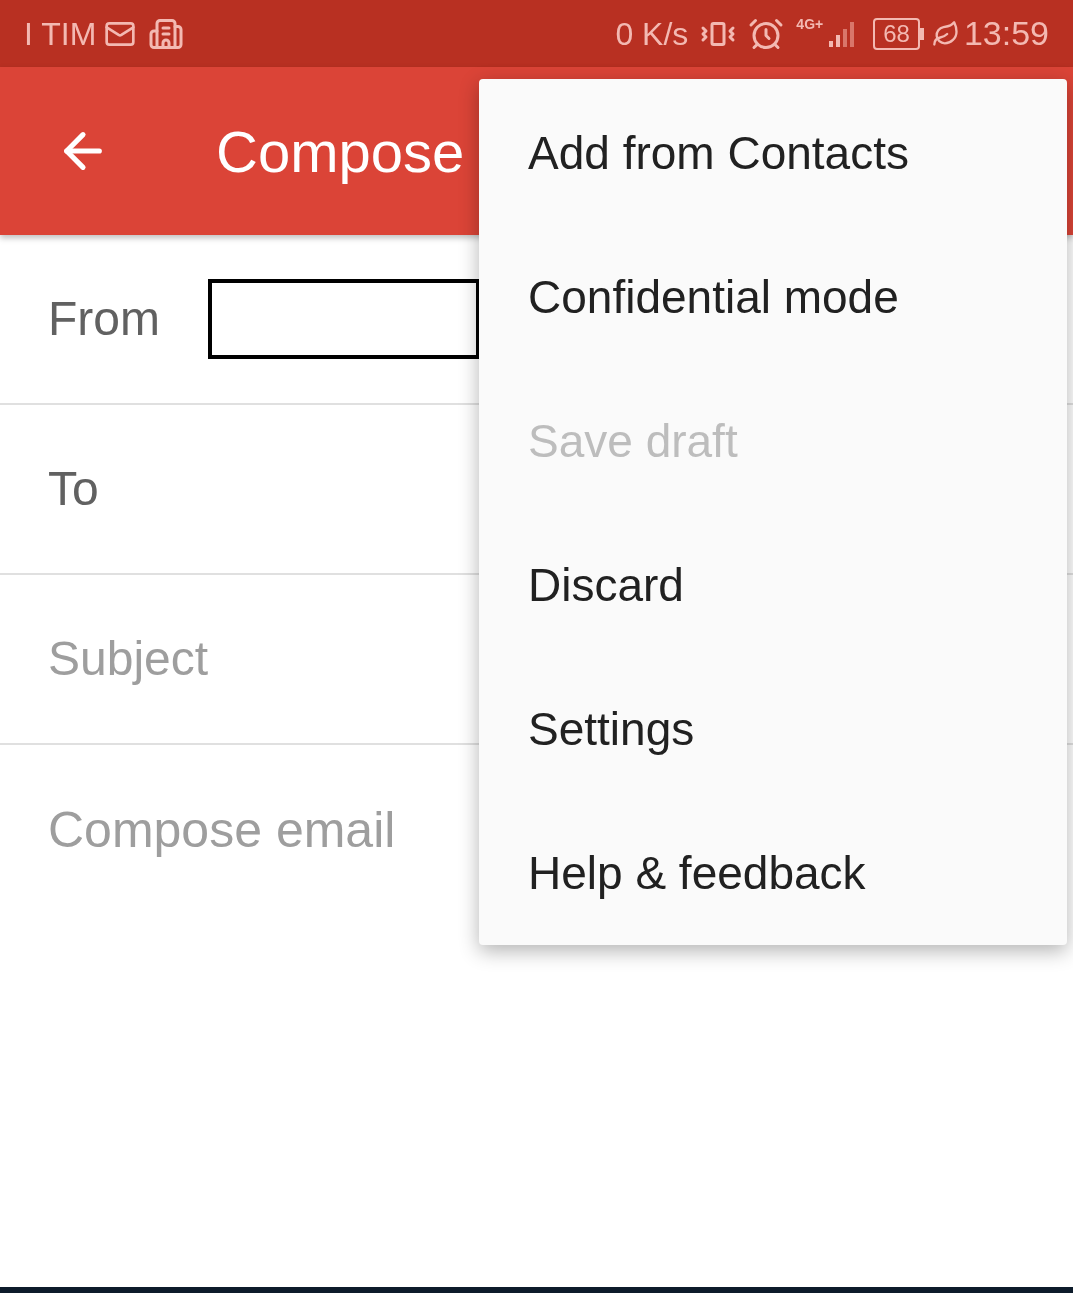 This screenshot has width=1073, height=1293. I want to click on leaf-icon, so click(945, 33).